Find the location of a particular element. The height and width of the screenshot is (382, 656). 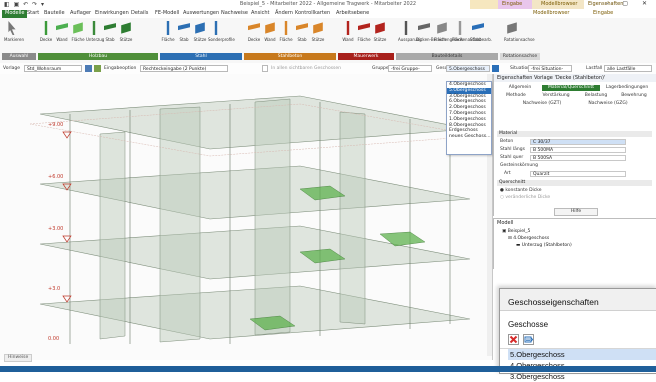

ribbon-button-bar-edit: Stabbearb. is located at coordinates (481, 33).